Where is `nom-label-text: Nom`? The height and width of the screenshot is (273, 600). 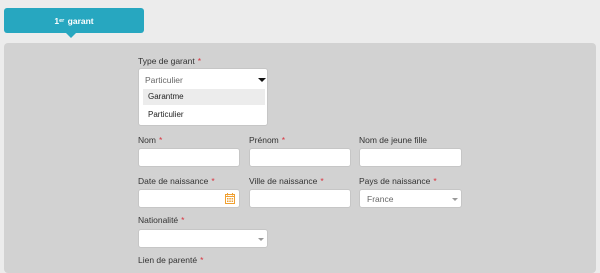 nom-label-text: Nom is located at coordinates (147, 140).